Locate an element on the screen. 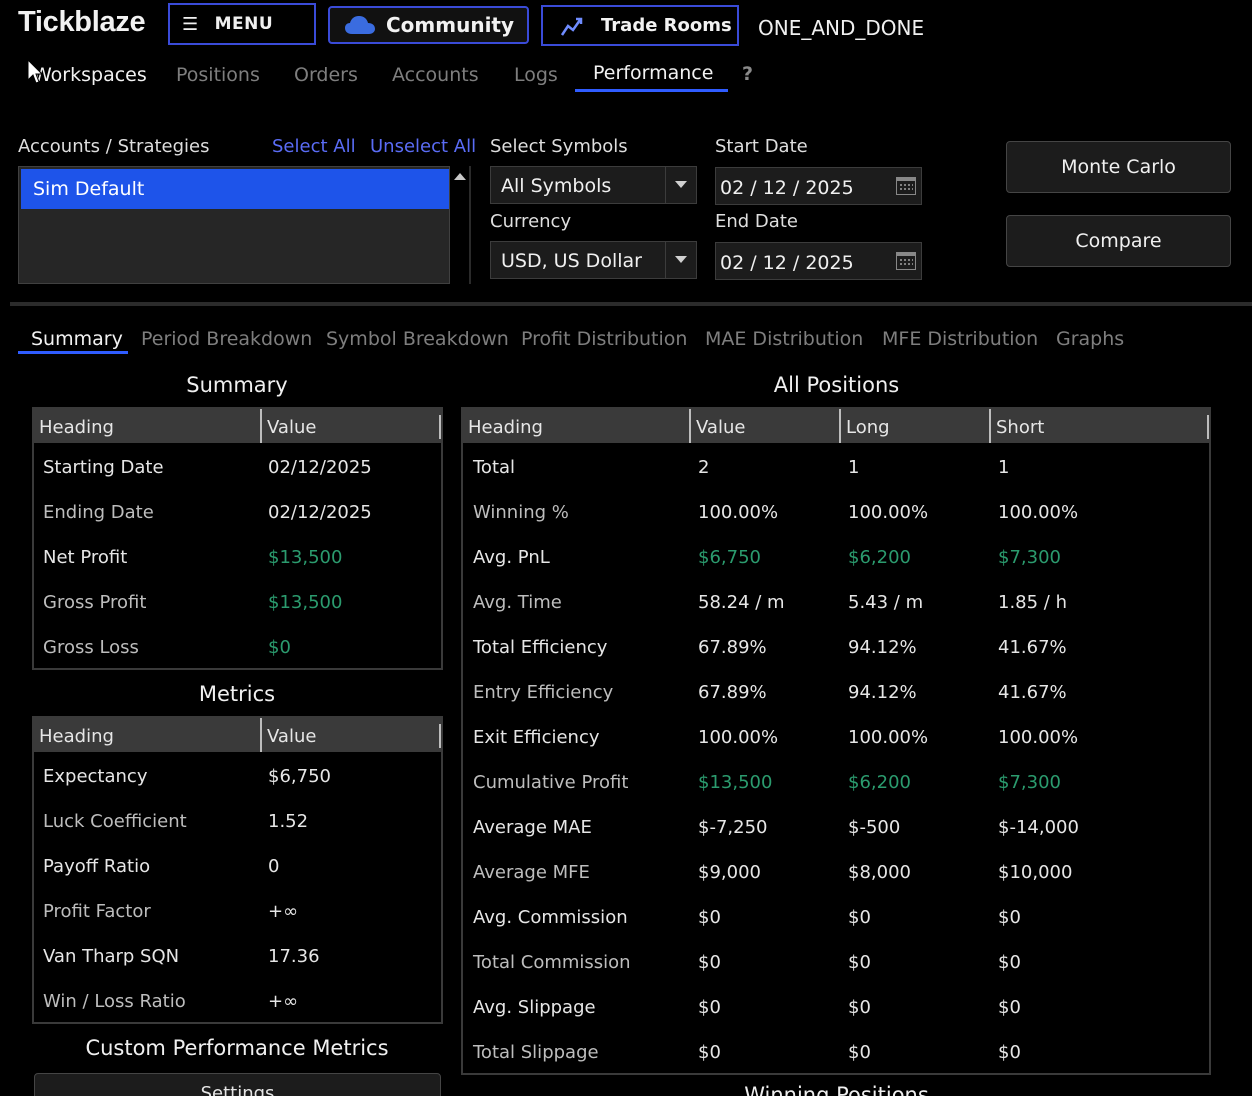 The width and height of the screenshot is (1252, 1096). table-row: Luck Coefficient 1.52 is located at coordinates (237, 819).